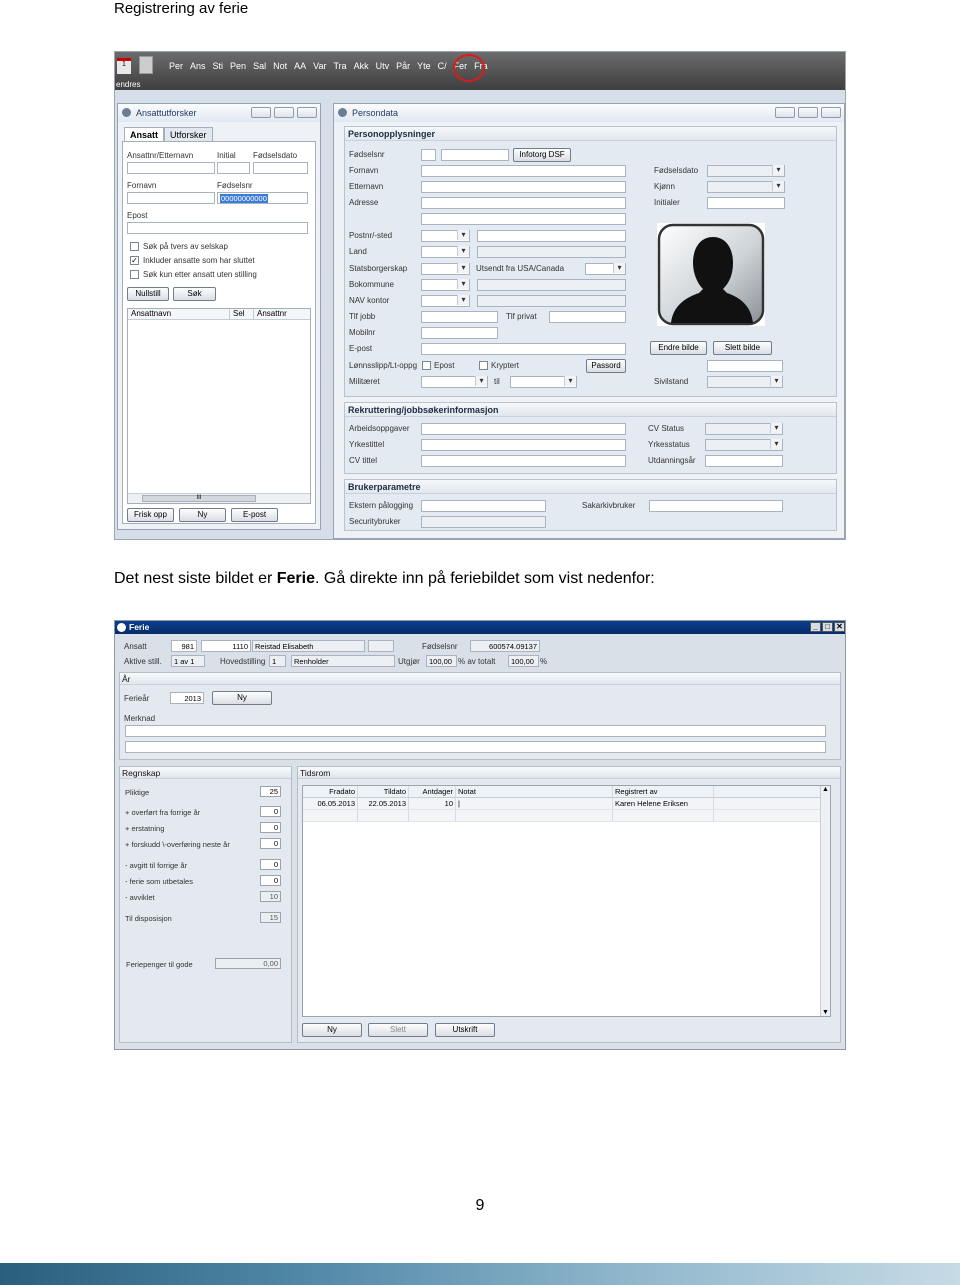 Image resolution: width=960 pixels, height=1285 pixels. I want to click on ansatt-nr-field: 981, so click(184, 646).